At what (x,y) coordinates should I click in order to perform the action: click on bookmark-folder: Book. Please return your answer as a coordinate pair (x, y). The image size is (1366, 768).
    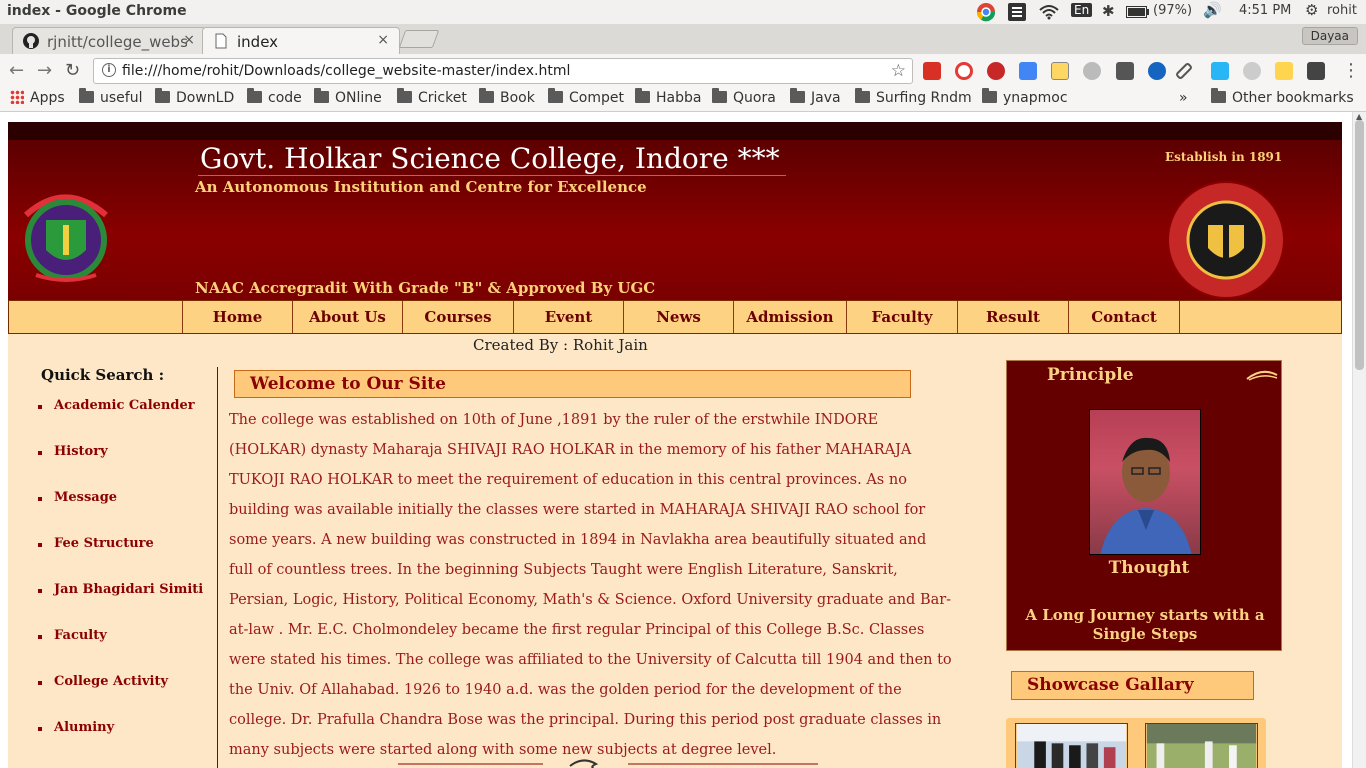
    Looking at the image, I should click on (507, 97).